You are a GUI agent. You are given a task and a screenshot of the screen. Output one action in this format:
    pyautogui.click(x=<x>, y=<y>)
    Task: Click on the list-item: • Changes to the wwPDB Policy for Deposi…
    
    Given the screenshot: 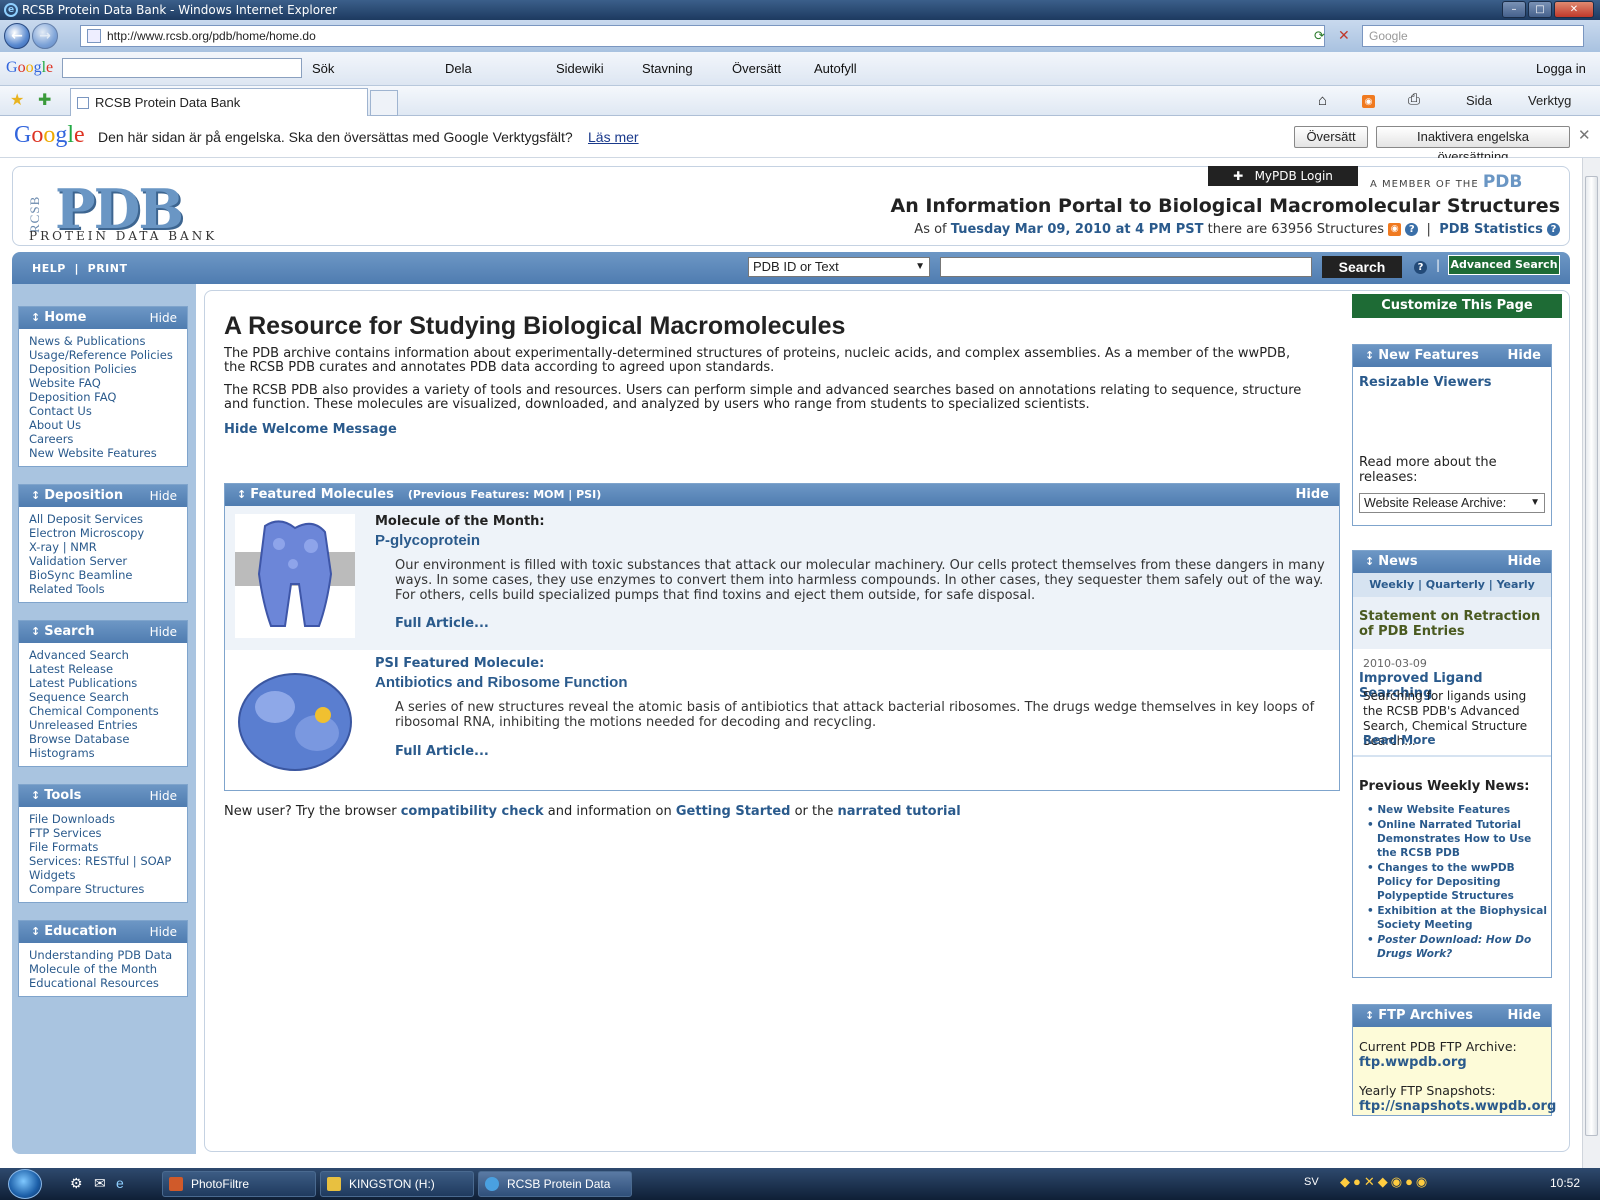 What is the action you would take?
    pyautogui.click(x=1457, y=882)
    